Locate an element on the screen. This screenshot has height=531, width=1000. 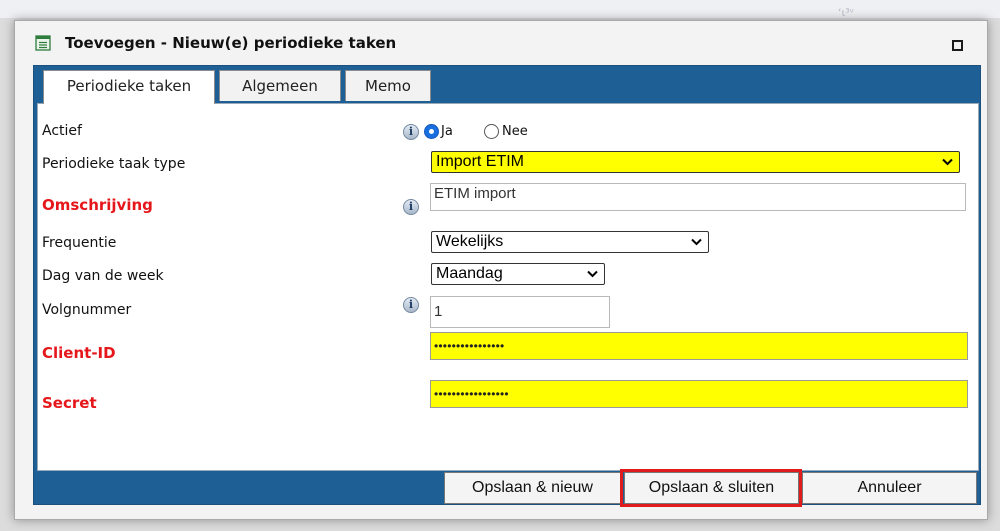
secret-label: Secret is located at coordinates (69, 403).